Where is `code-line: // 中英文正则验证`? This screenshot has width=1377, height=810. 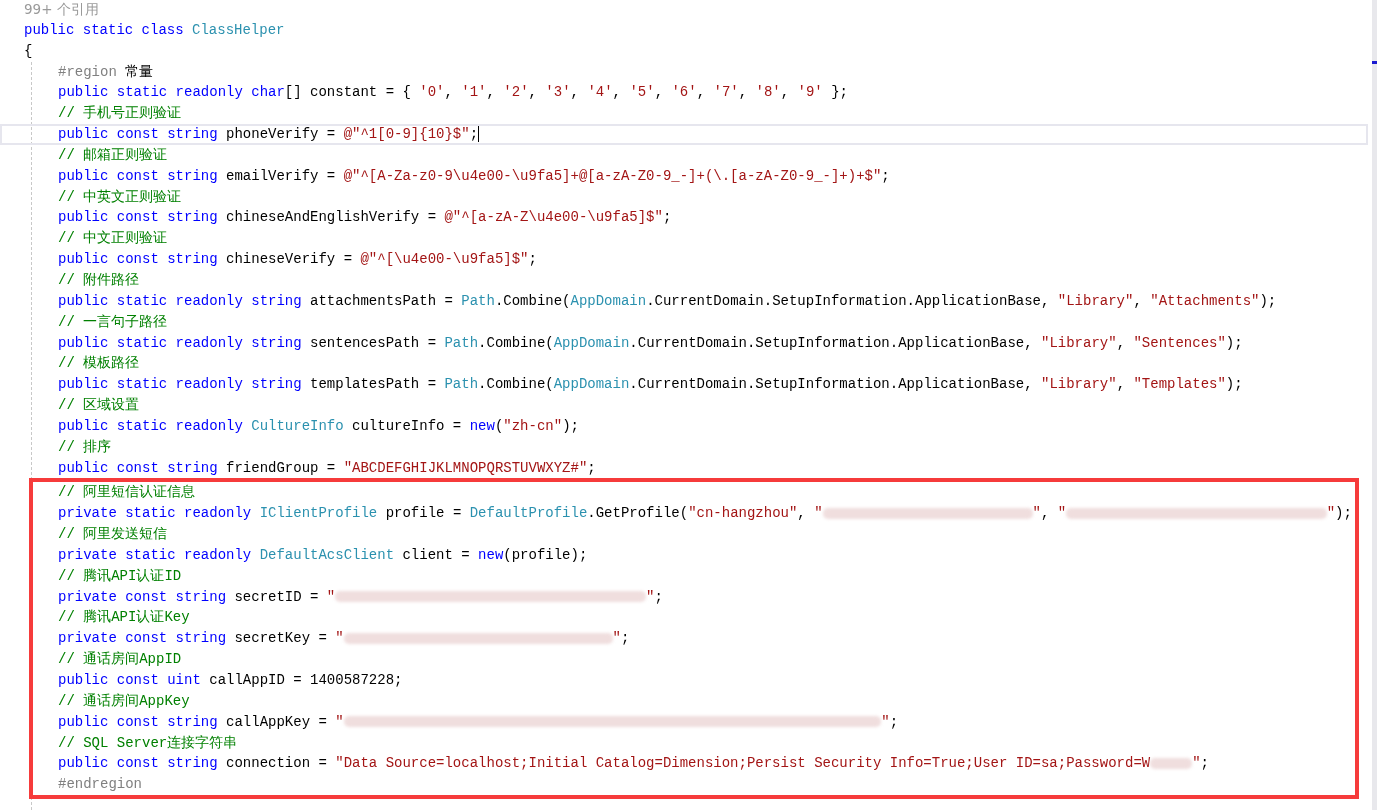
code-line: // 中英文正则验证 is located at coordinates (120, 197).